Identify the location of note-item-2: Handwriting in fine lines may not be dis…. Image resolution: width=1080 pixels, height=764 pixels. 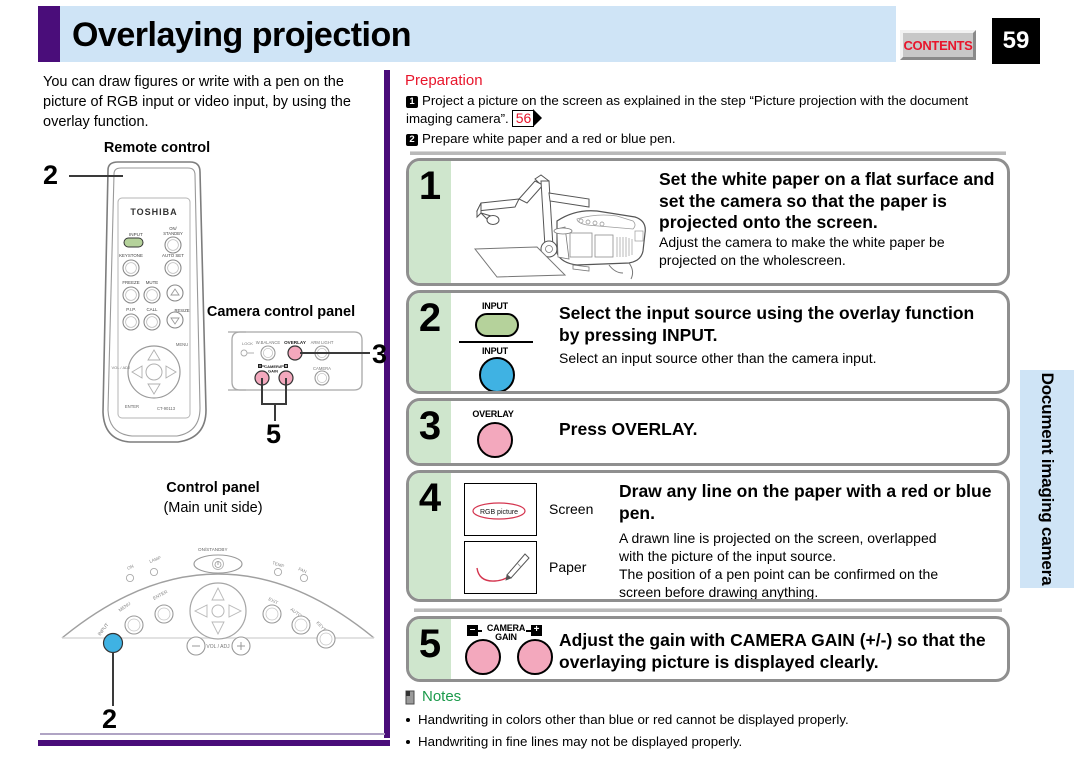
(580, 741).